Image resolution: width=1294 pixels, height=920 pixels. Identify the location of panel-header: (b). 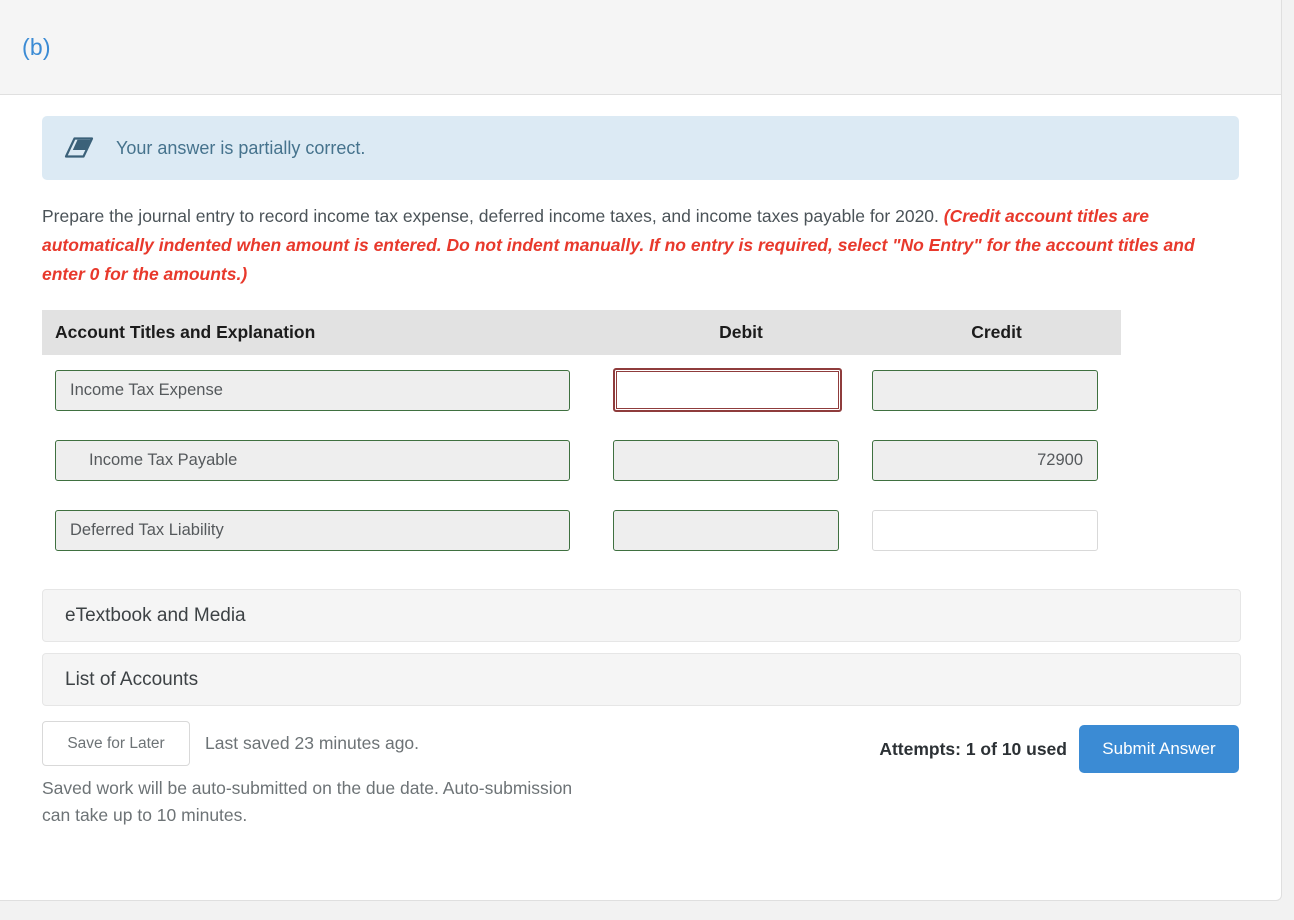
(640, 47).